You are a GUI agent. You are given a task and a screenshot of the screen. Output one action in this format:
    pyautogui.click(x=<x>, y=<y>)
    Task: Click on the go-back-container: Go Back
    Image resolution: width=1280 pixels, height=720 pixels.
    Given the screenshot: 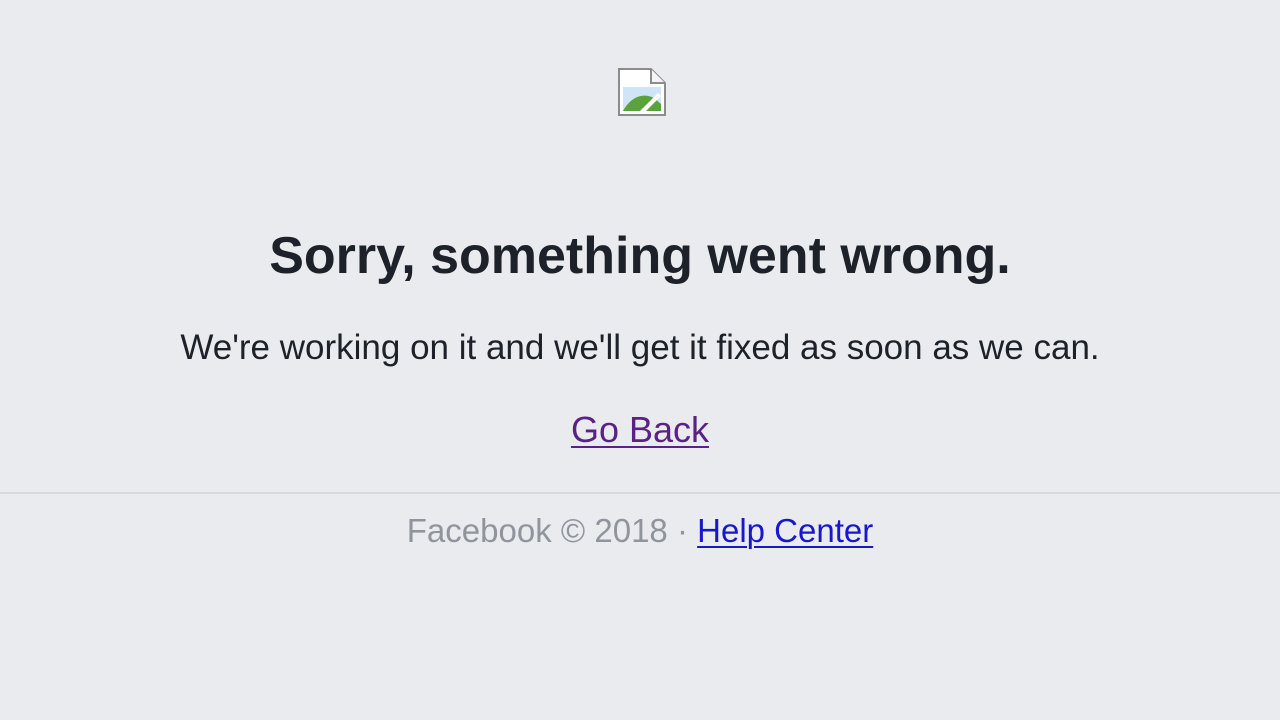 What is the action you would take?
    pyautogui.click(x=640, y=430)
    